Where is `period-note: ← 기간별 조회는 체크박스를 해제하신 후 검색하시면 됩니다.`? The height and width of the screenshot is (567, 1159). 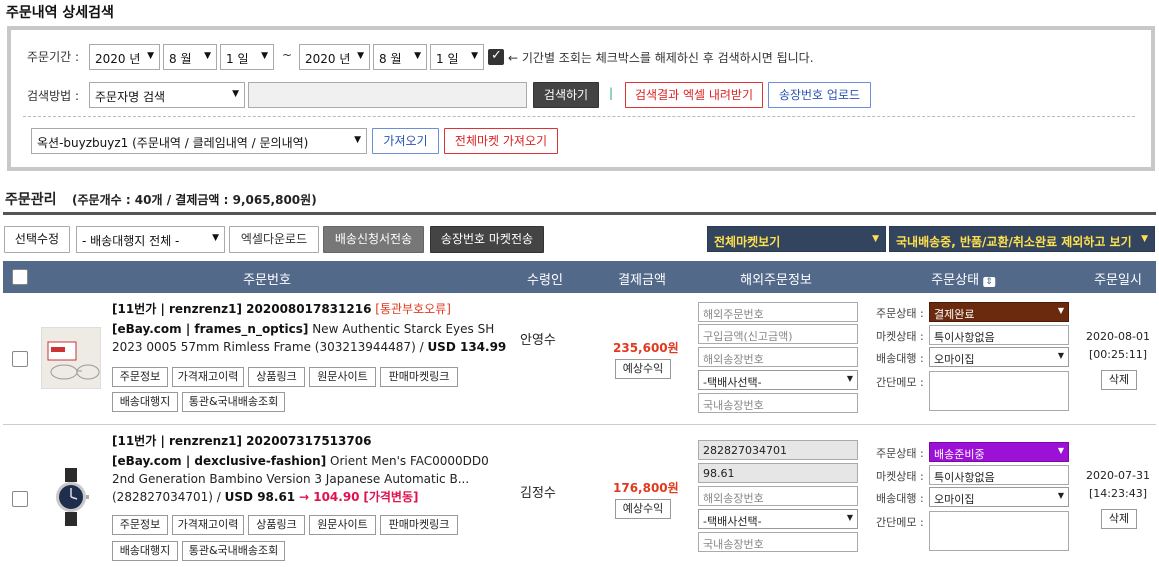
period-note: ← 기간별 조회는 체크박스를 해제하신 후 검색하시면 됩니다. is located at coordinates (661, 58).